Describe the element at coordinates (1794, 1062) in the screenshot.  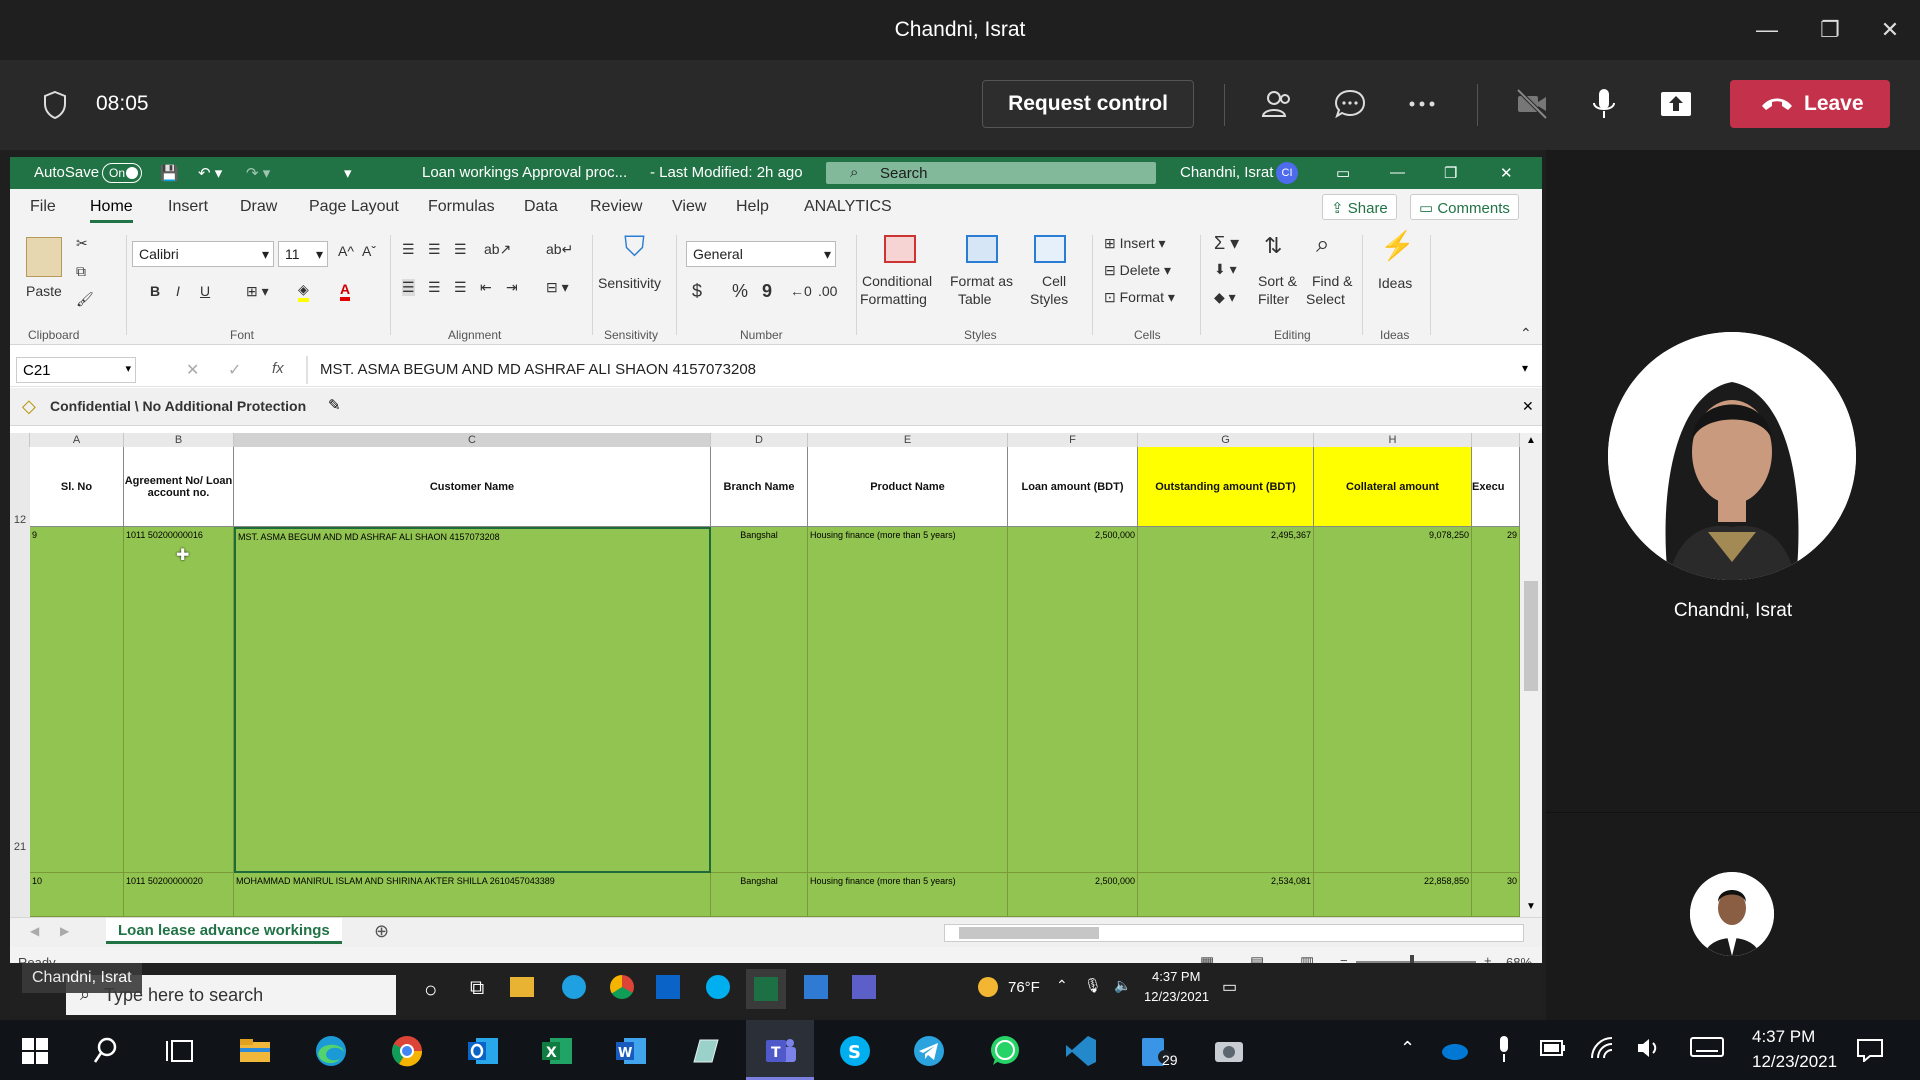
I see `clock-date: 12/23/2021` at that location.